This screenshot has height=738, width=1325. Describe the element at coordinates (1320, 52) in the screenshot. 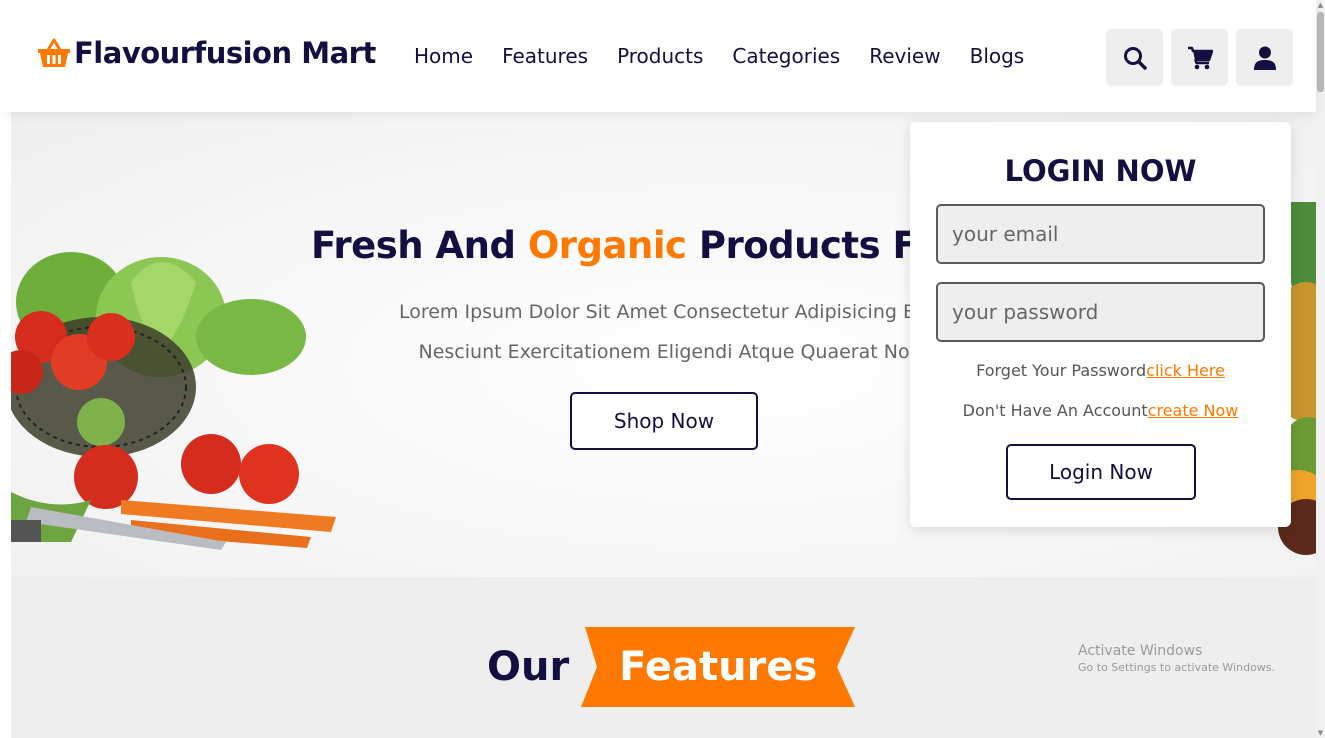

I see `scroll-thumb` at that location.